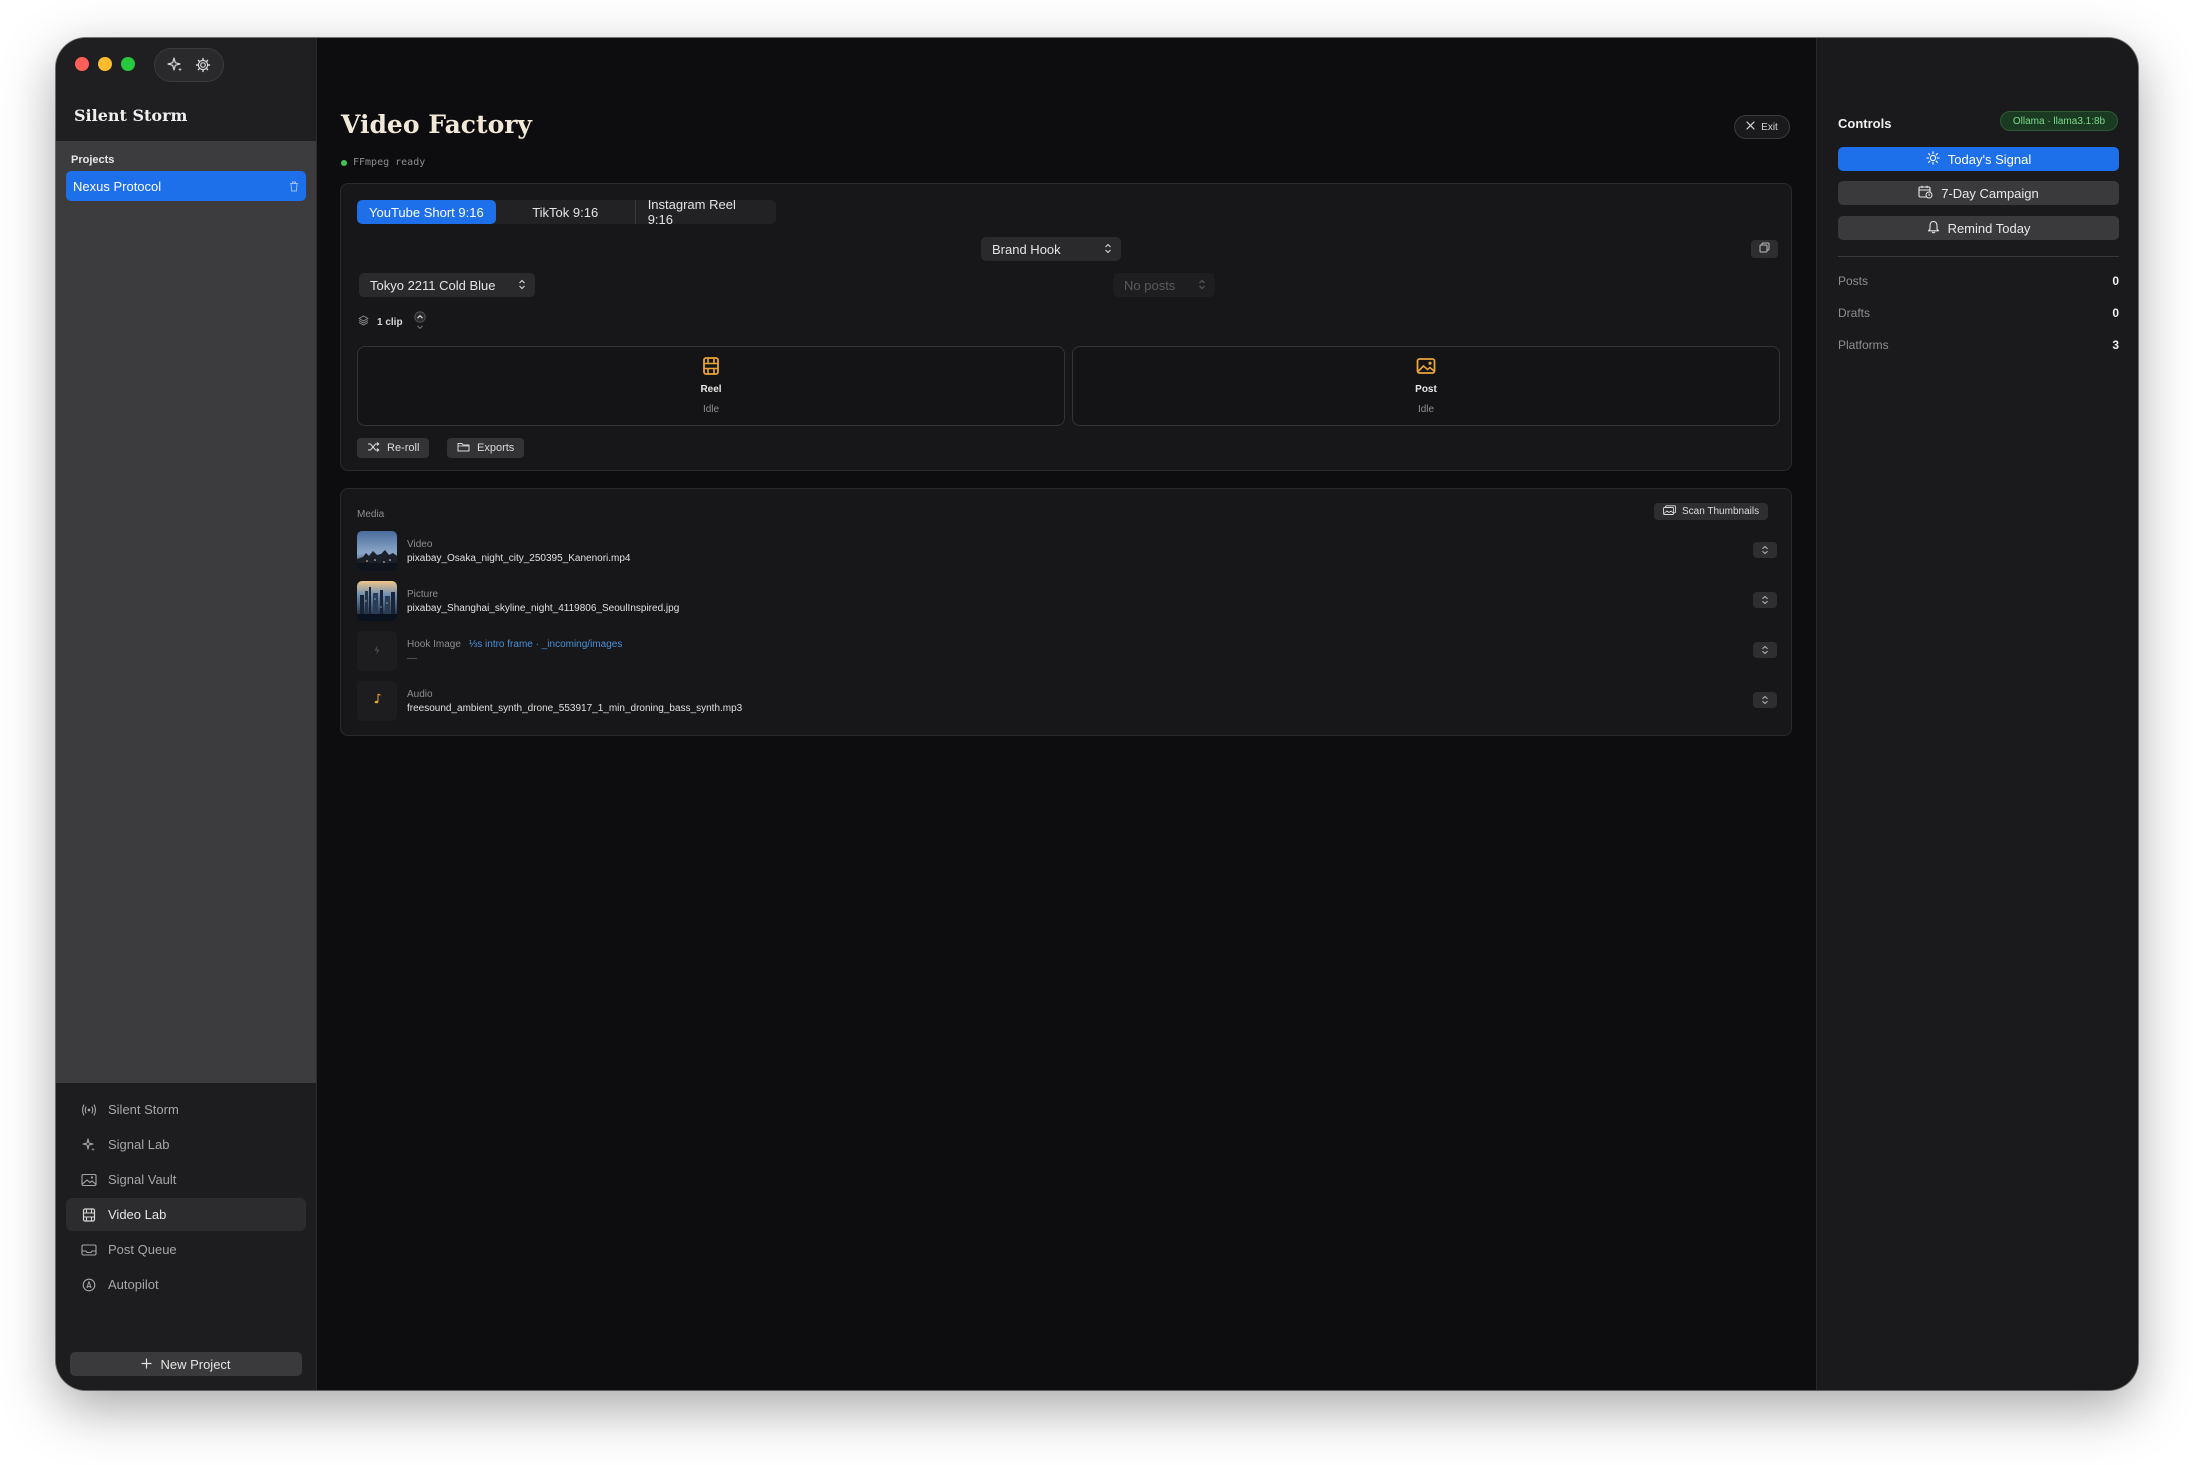 This screenshot has height=1465, width=2193. I want to click on app-title: Silent Storm, so click(131, 115).